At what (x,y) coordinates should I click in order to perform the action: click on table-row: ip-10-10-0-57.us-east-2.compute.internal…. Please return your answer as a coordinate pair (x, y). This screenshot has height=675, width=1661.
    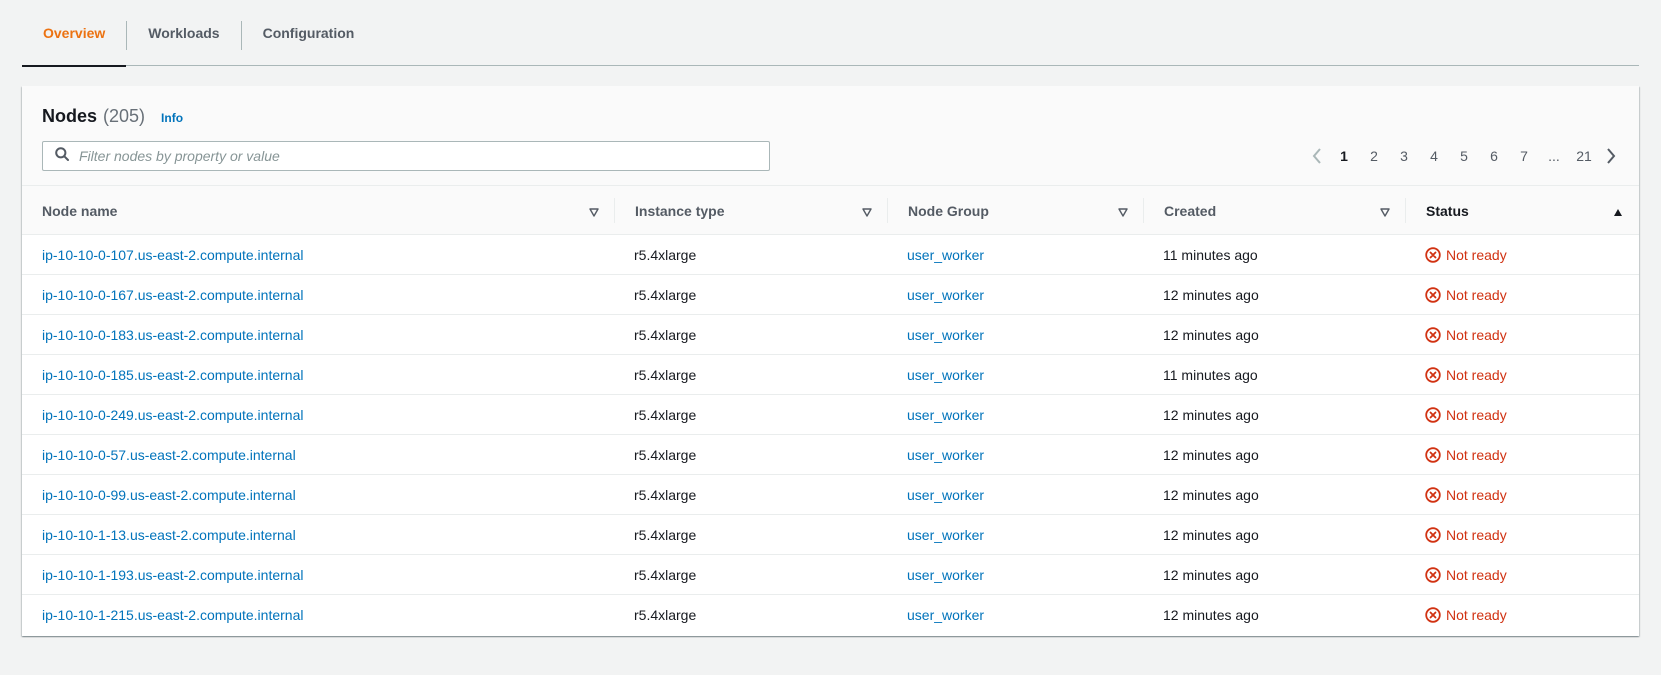
    Looking at the image, I should click on (830, 455).